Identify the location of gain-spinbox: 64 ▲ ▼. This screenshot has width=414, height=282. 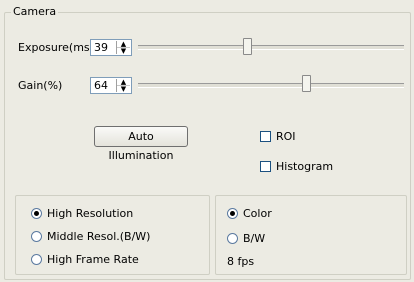
(111, 85).